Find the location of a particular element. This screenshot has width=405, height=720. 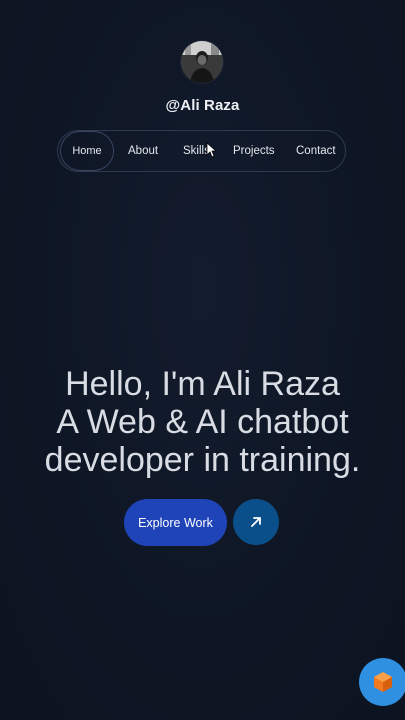

hero-line-2: A Web & AI chatbot is located at coordinates (202, 422).